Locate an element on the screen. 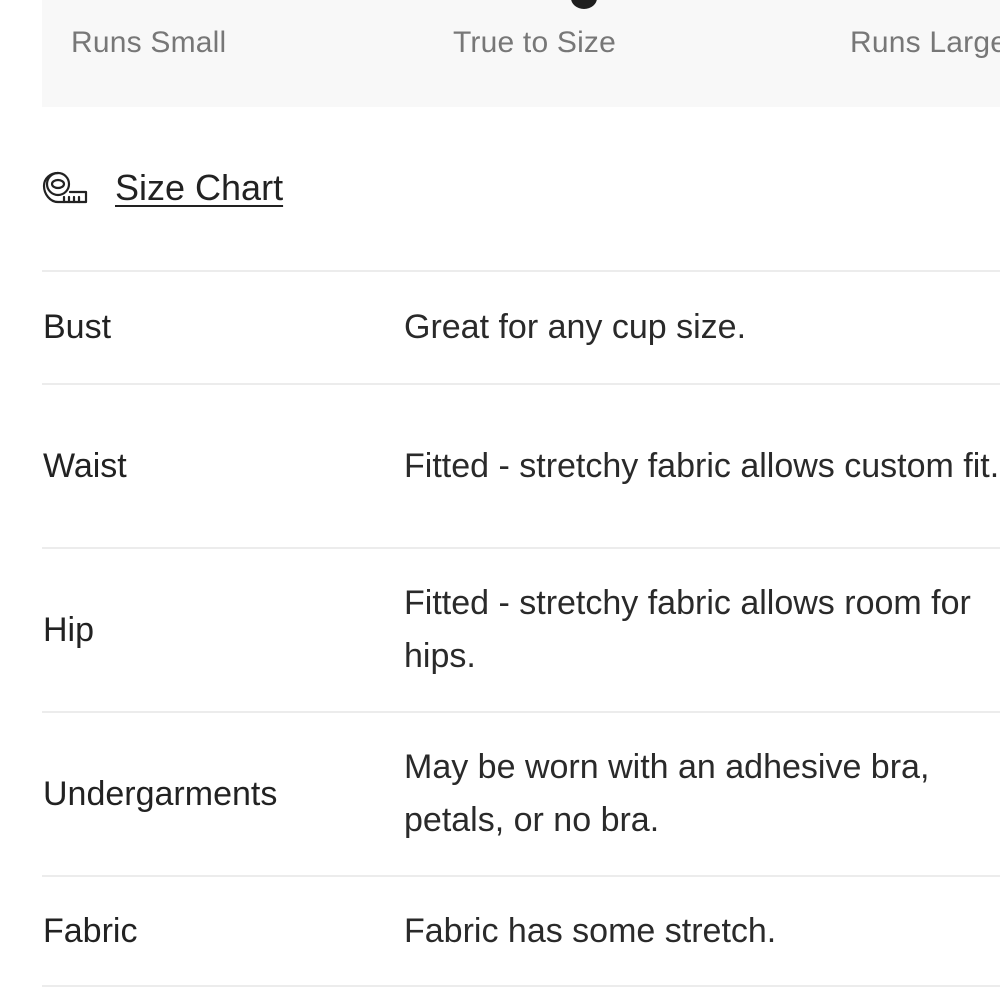 The width and height of the screenshot is (1000, 1000). fit-description: Fabric has some stretch. is located at coordinates (590, 930).